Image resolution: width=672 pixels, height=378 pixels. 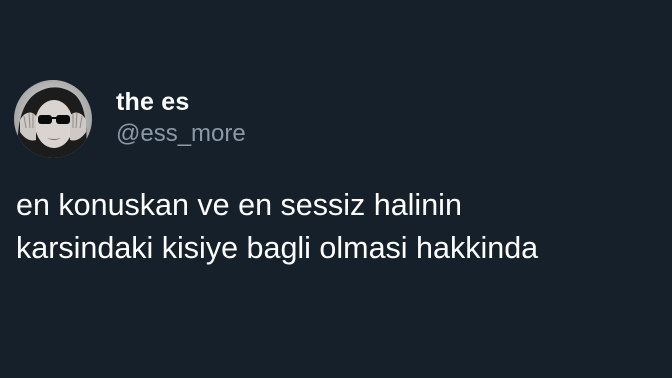 I want to click on tweet-header: the es @ess_more, so click(x=130, y=119).